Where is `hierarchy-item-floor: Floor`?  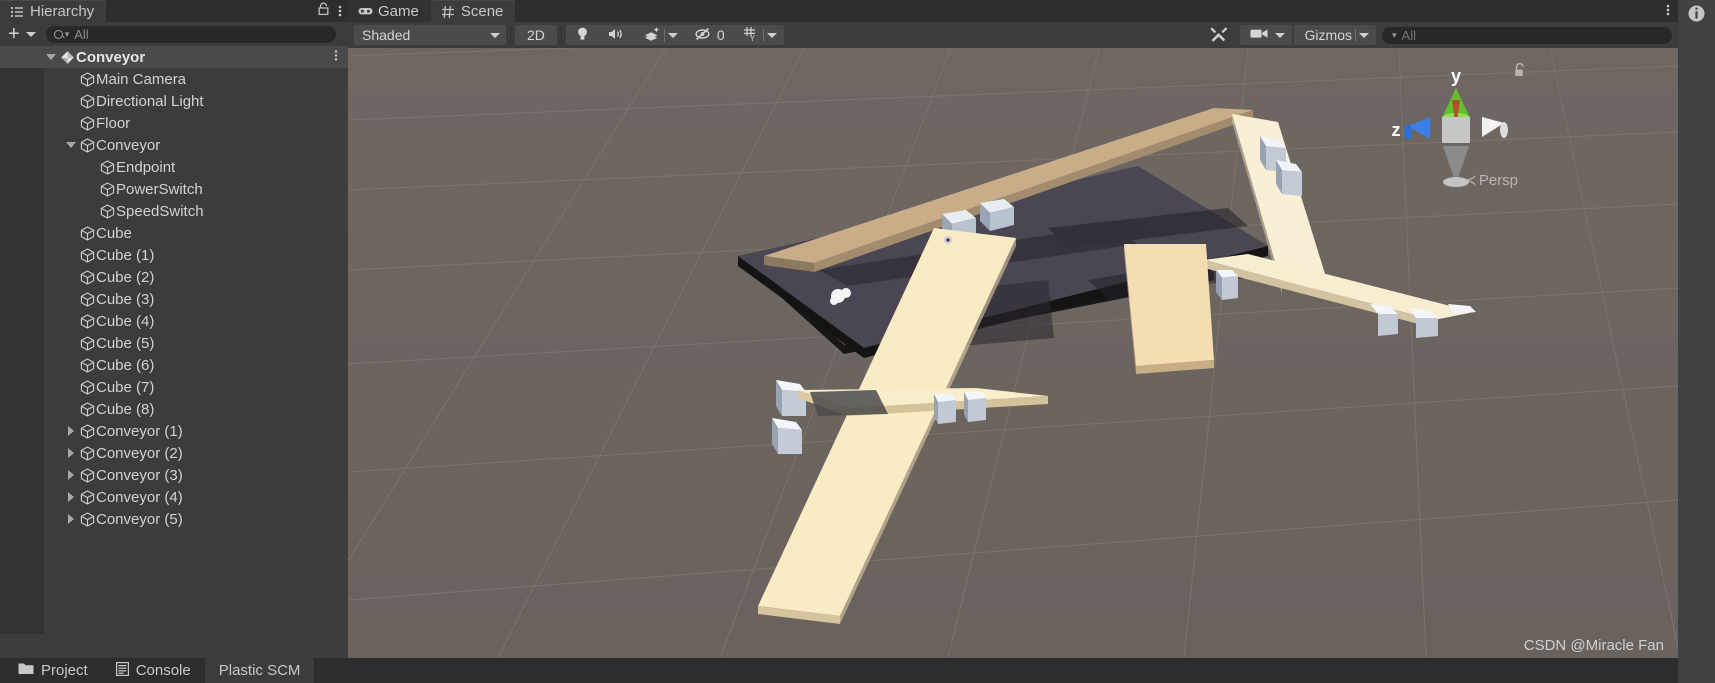
hierarchy-item-floor: Floor is located at coordinates (174, 123).